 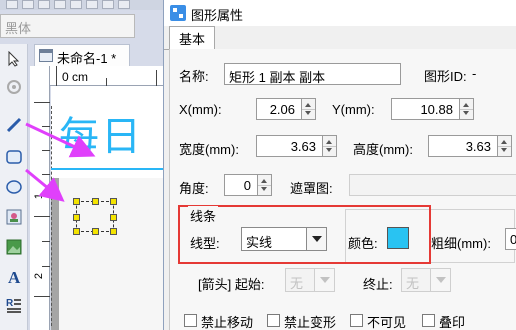 What do you see at coordinates (190, 320) in the screenshot?
I see `lock-move-checkbox` at bounding box center [190, 320].